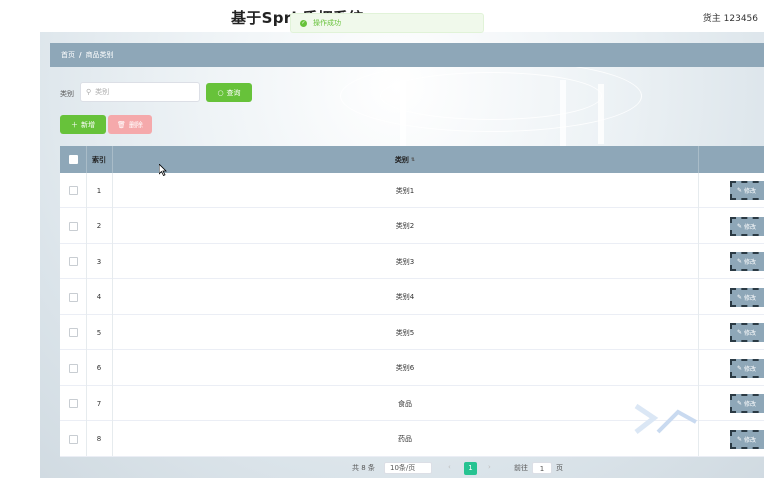 The width and height of the screenshot is (764, 478). I want to click on goto-input: 1, so click(542, 468).